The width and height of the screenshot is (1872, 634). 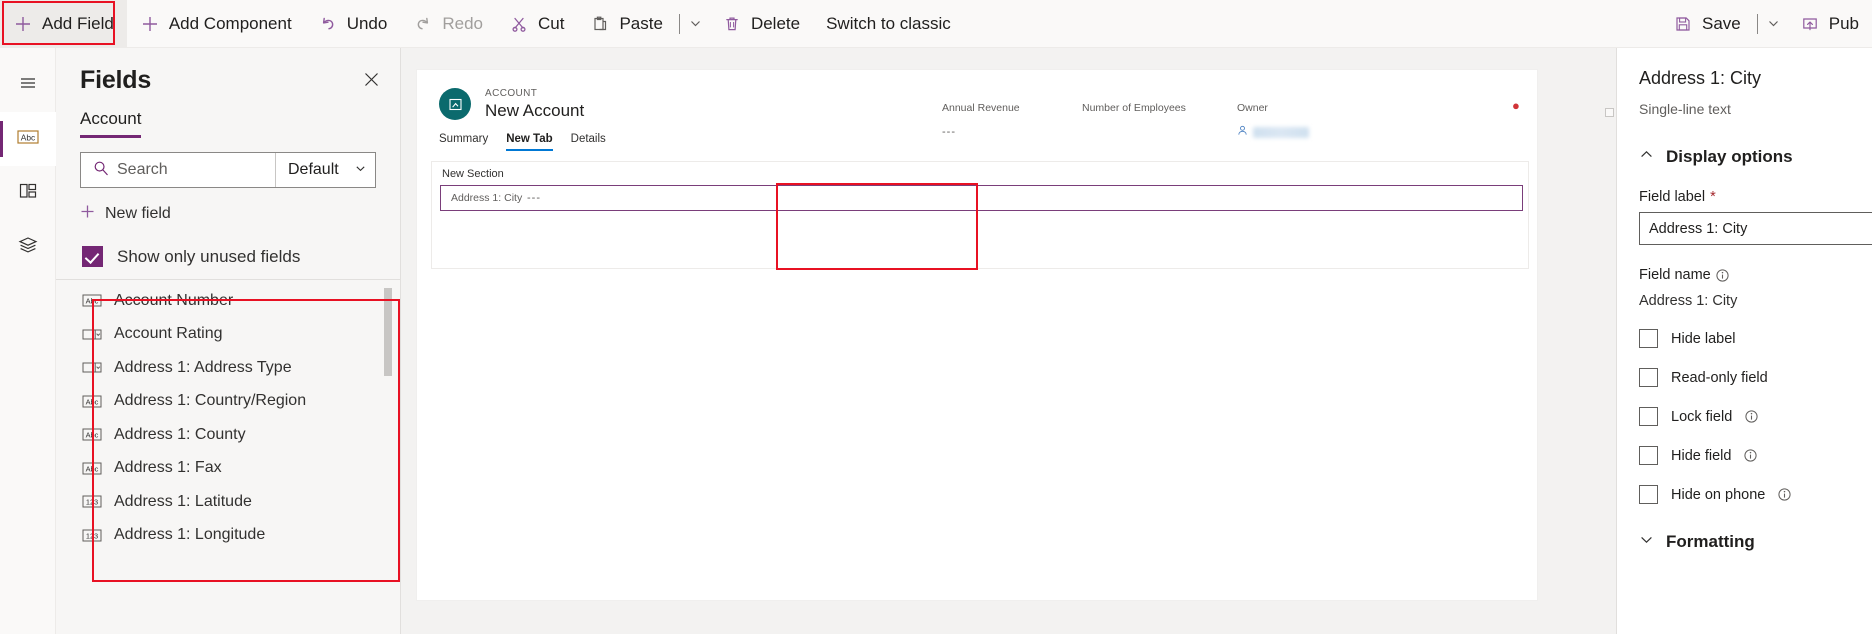 I want to click on publish-icon, so click(x=1810, y=24).